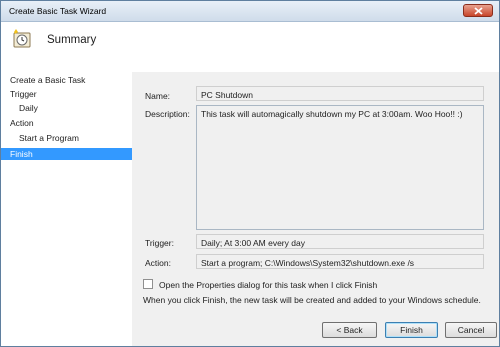 Image resolution: width=500 pixels, height=347 pixels. What do you see at coordinates (250, 47) in the screenshot?
I see `wizard-header: Summary` at bounding box center [250, 47].